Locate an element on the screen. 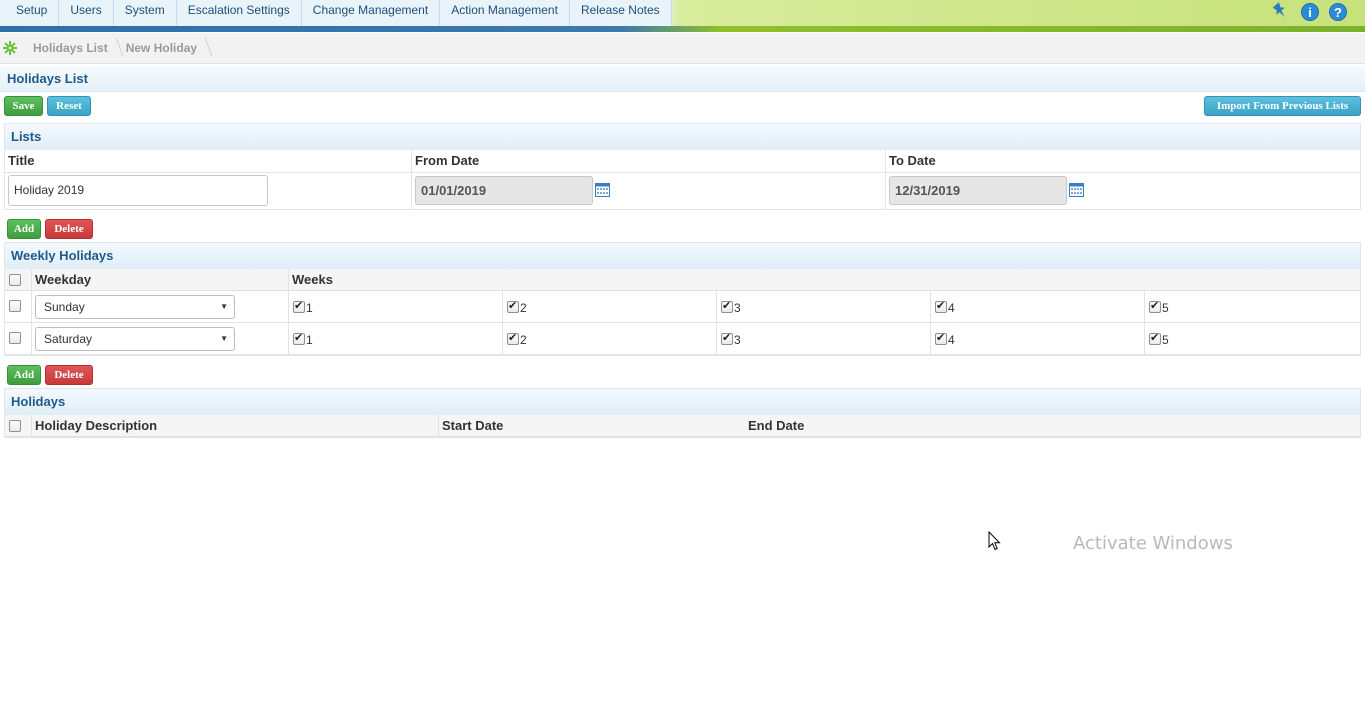 The height and width of the screenshot is (715, 1365). weekly-row: Sunday ▼ 1 2 3 4 5 is located at coordinates (682, 307).